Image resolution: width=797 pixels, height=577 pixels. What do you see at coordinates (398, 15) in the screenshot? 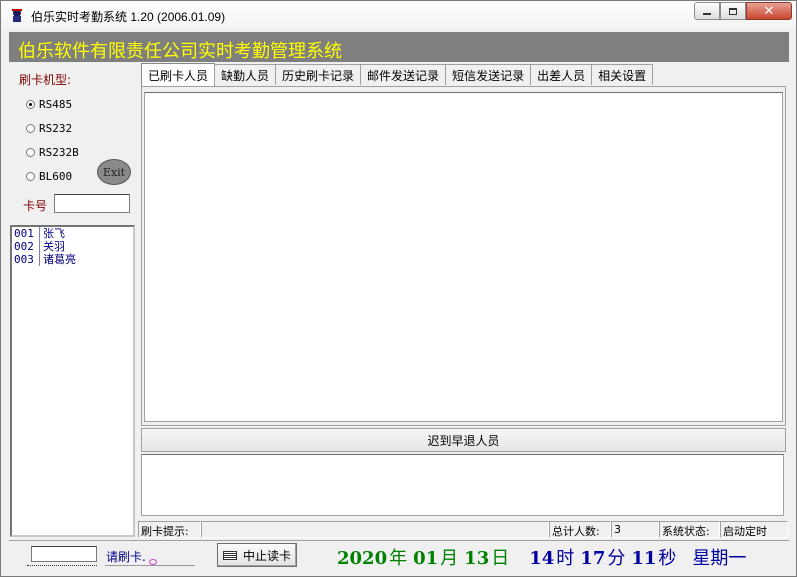
I see `title-bar: 伯乐实时考勤系统 1.20 (2006.01.09) ✕` at bounding box center [398, 15].